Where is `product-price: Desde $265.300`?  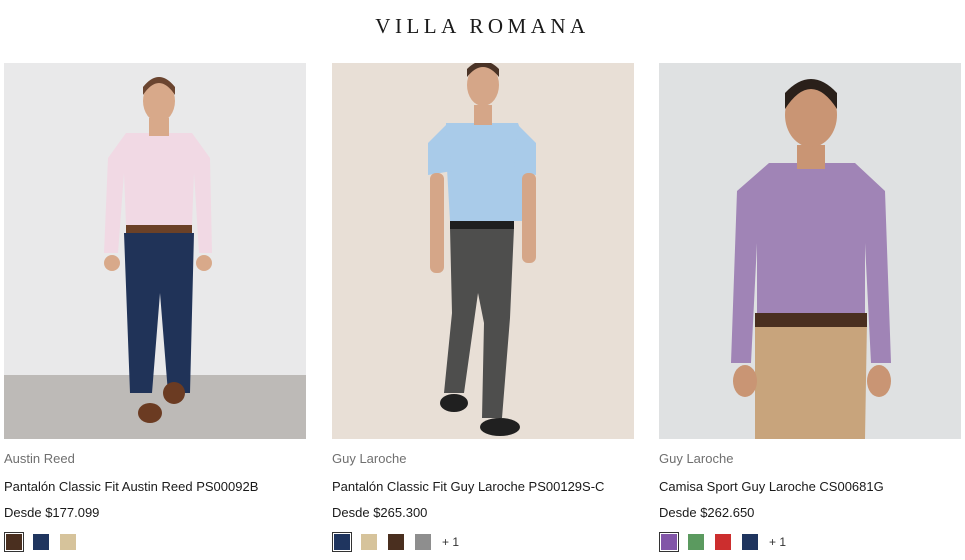
product-price: Desde $265.300 is located at coordinates (380, 512).